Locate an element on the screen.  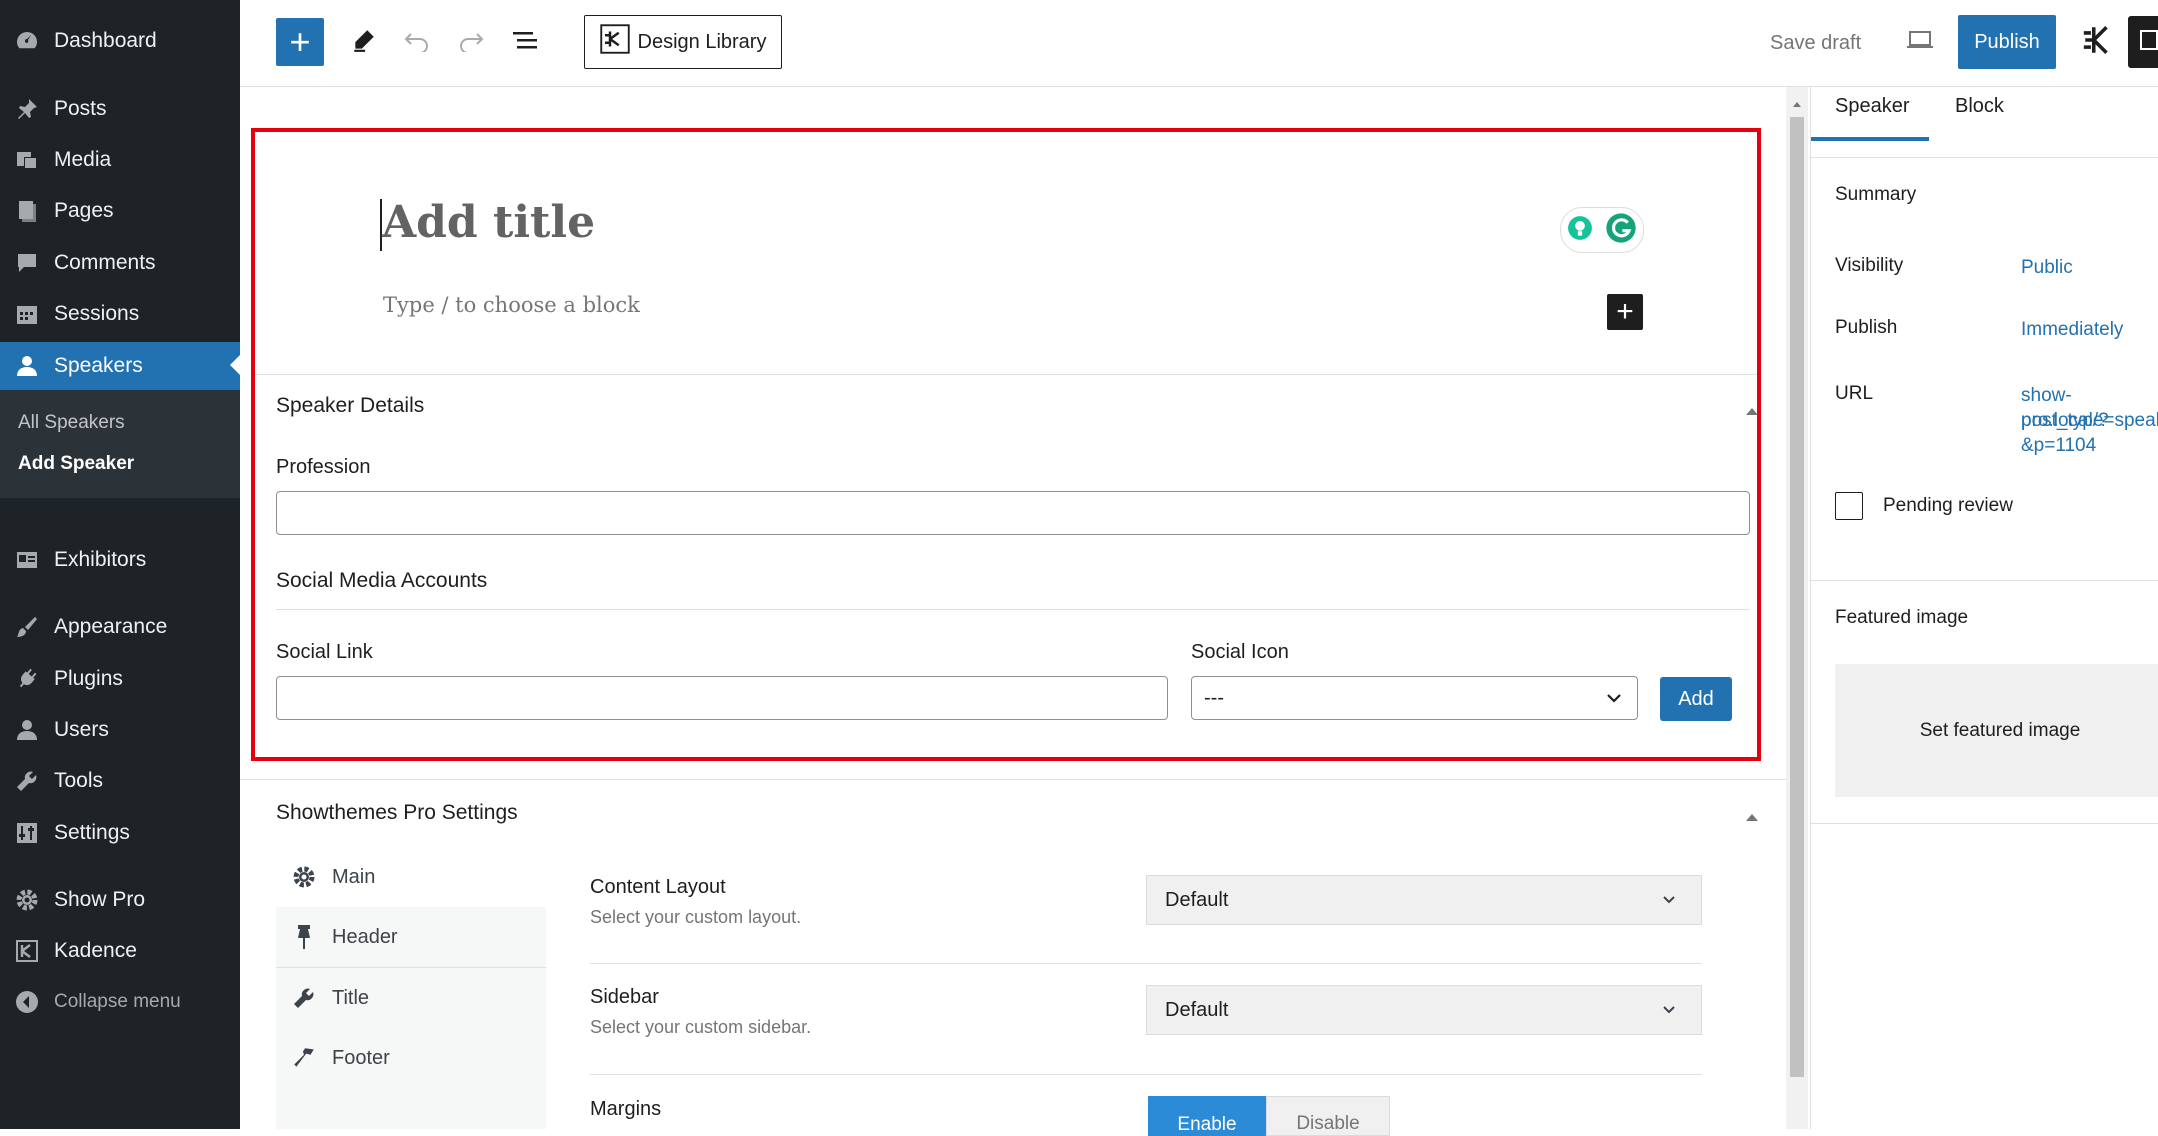
menu-item-speakers: Speakers is located at coordinates (120, 366).